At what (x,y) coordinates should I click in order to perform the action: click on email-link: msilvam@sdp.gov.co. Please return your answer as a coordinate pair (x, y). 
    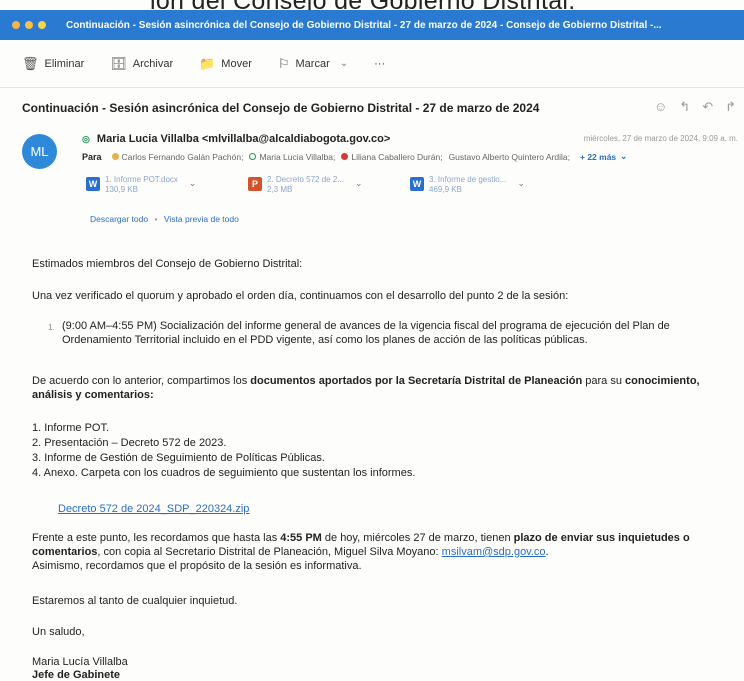
    Looking at the image, I should click on (494, 552).